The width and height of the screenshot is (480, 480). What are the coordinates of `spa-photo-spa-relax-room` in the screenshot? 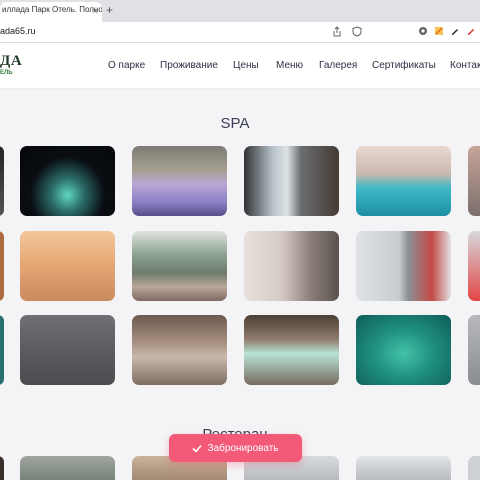 It's located at (67, 350).